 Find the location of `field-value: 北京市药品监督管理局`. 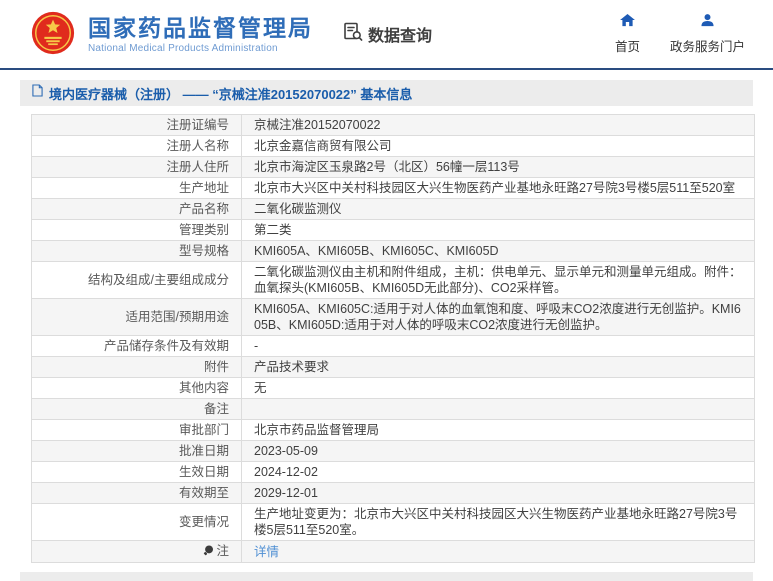

field-value: 北京市药品监督管理局 is located at coordinates (498, 430).